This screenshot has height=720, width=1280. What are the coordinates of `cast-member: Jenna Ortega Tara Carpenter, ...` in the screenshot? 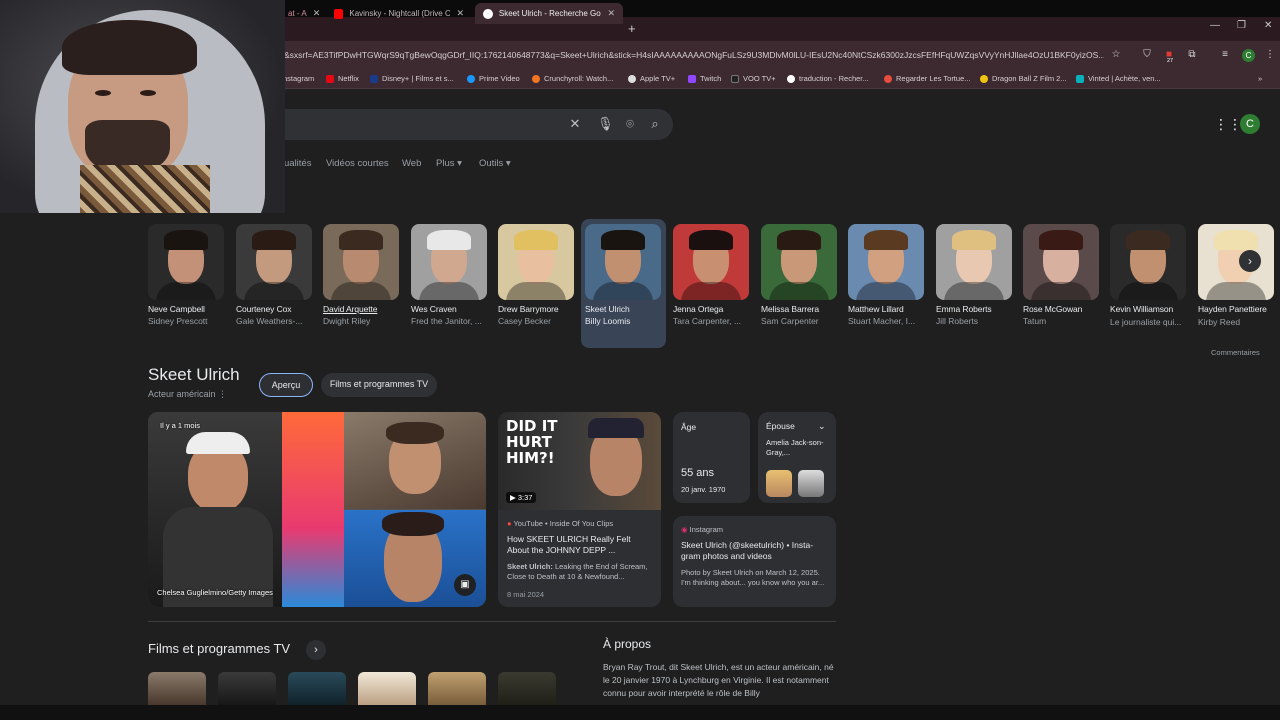 It's located at (711, 275).